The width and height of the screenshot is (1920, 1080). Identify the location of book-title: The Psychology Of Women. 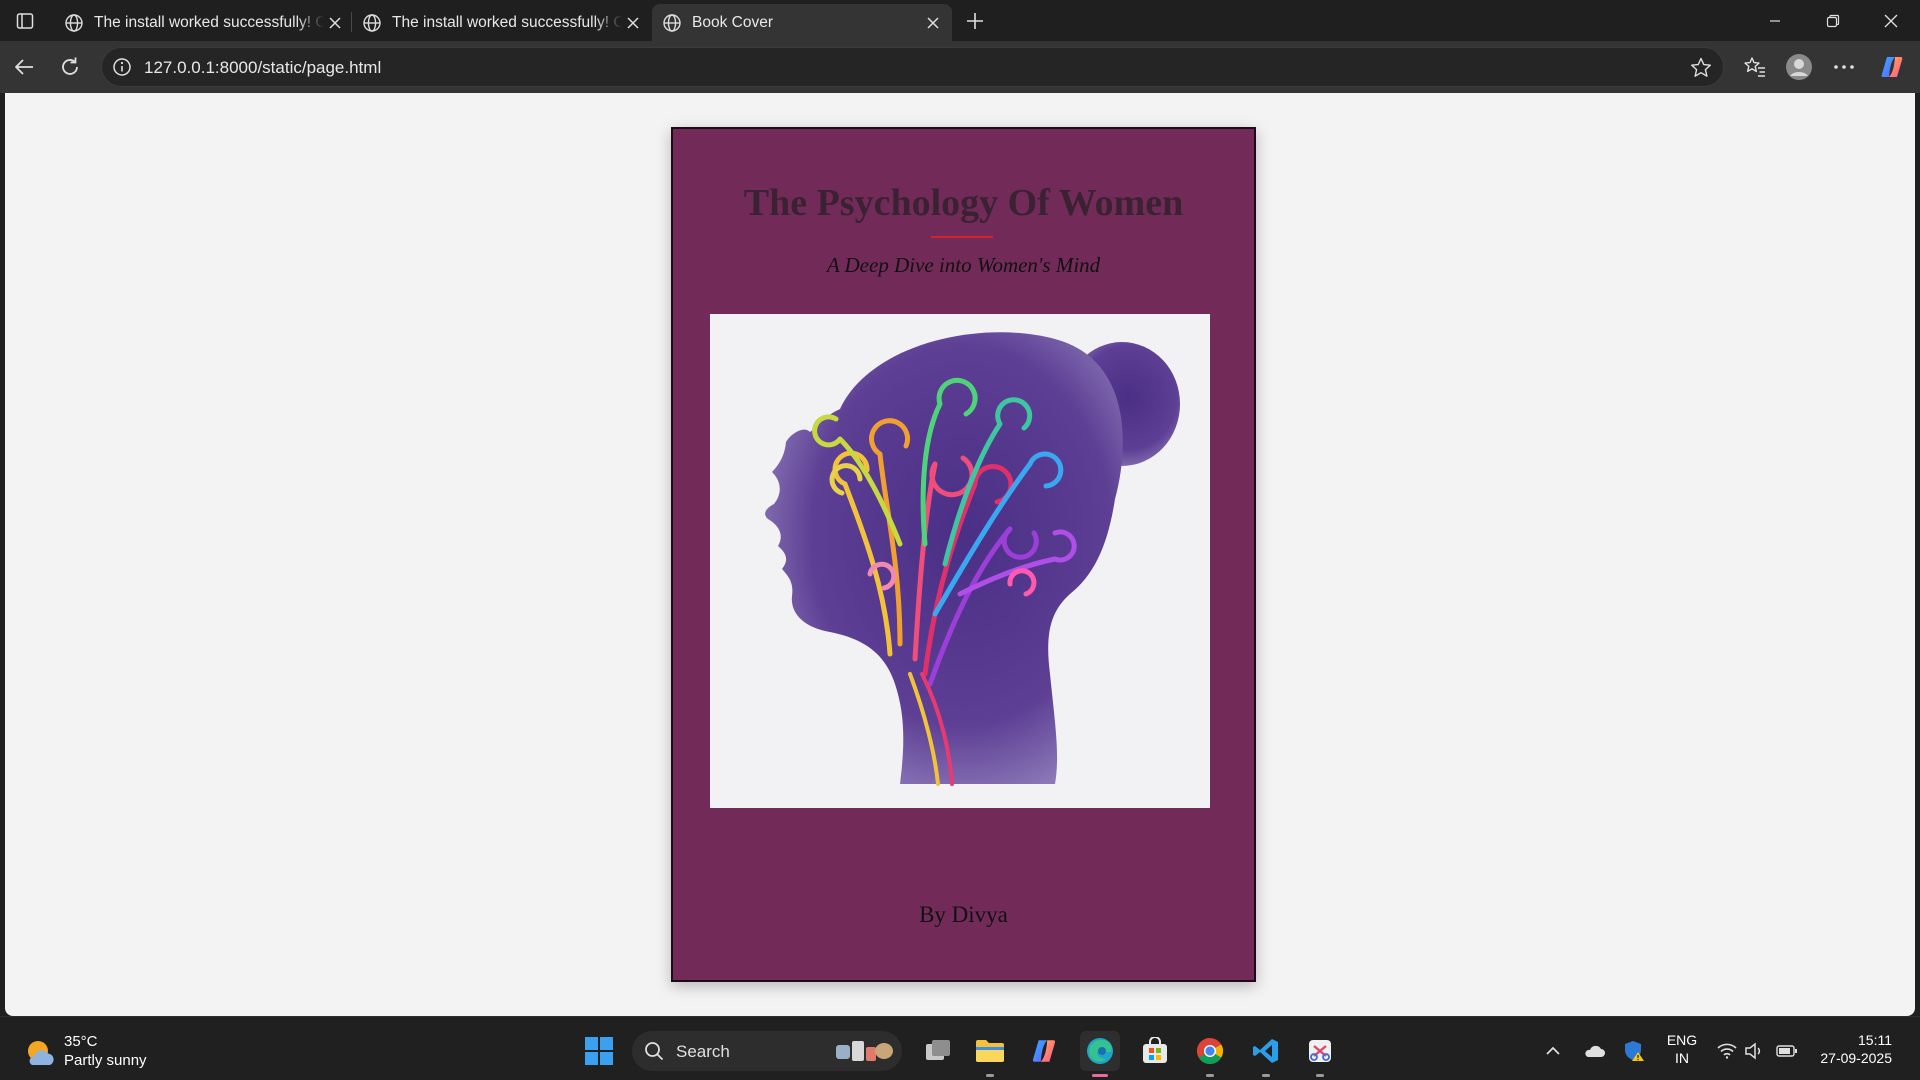
(963, 203).